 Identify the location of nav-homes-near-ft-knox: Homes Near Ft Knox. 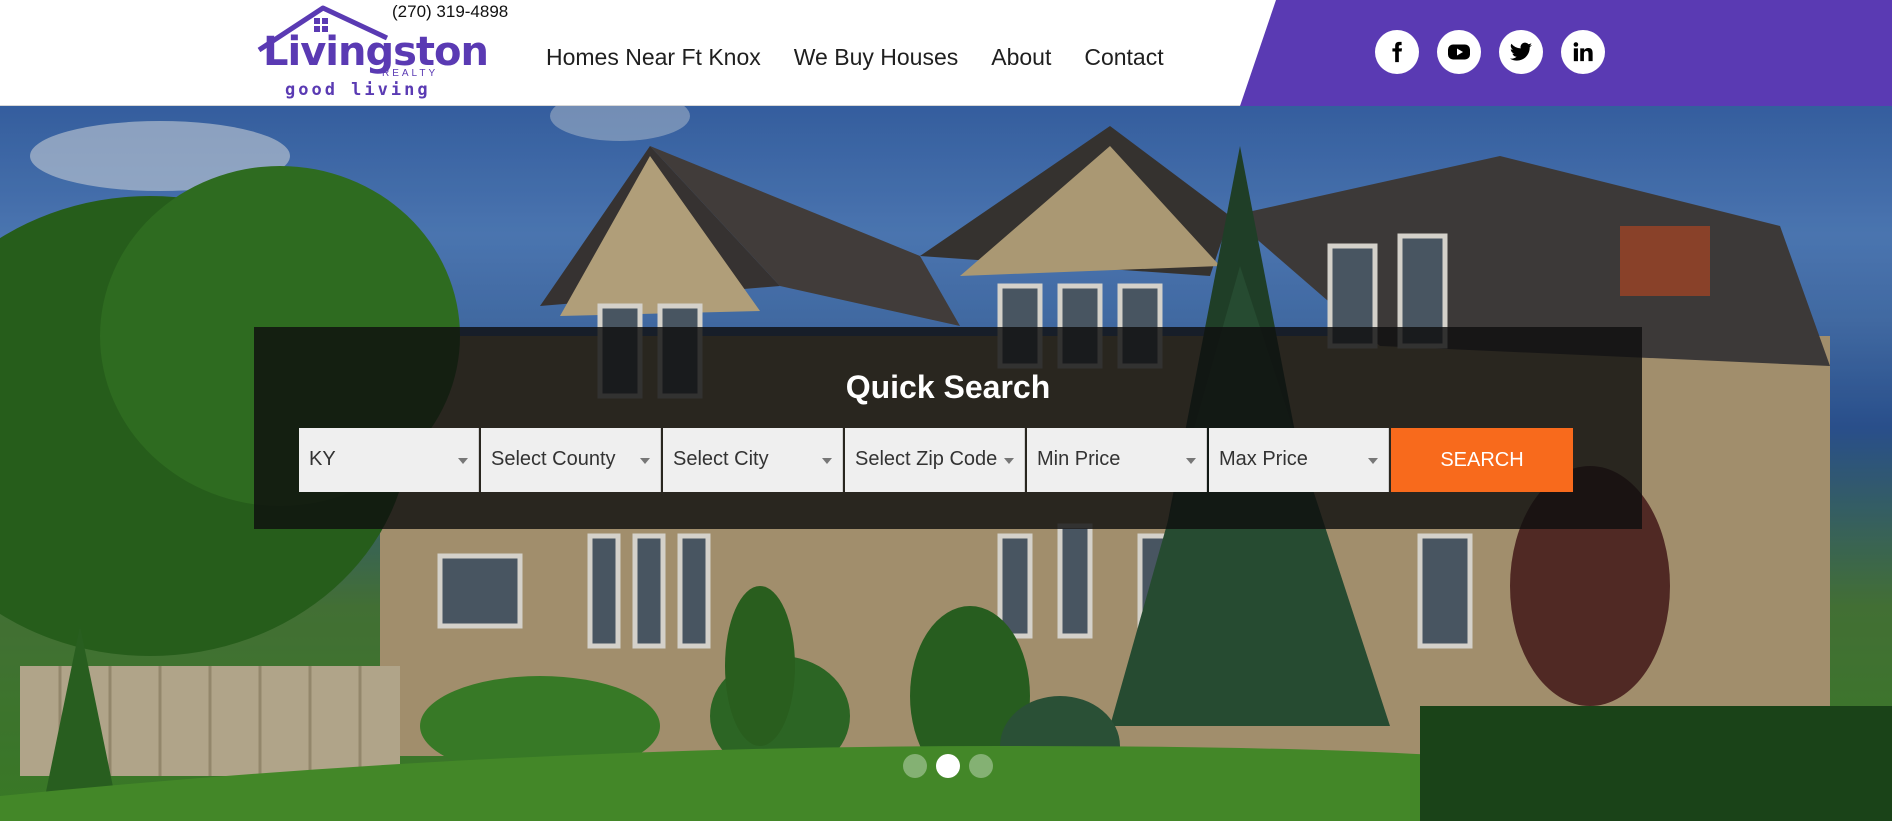
(653, 57).